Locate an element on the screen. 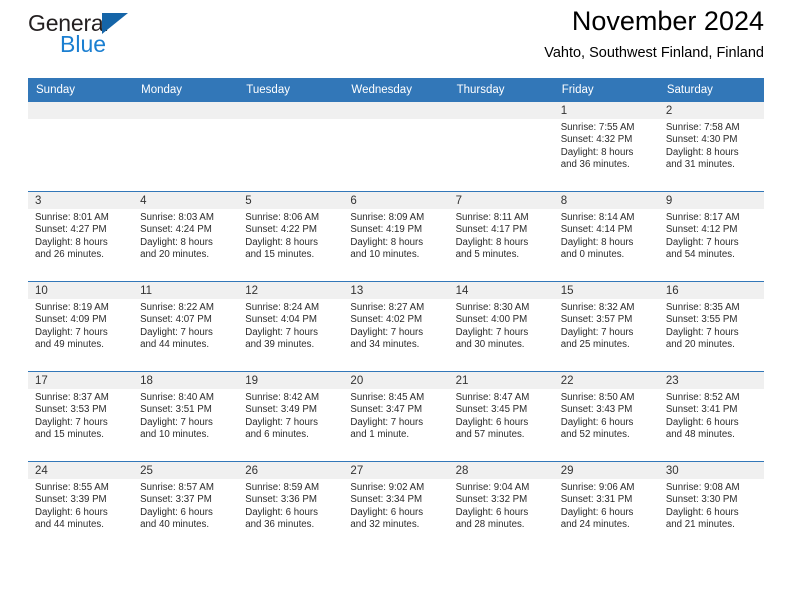  day-detail-daylight2: and 10 minutes. is located at coordinates (385, 255).